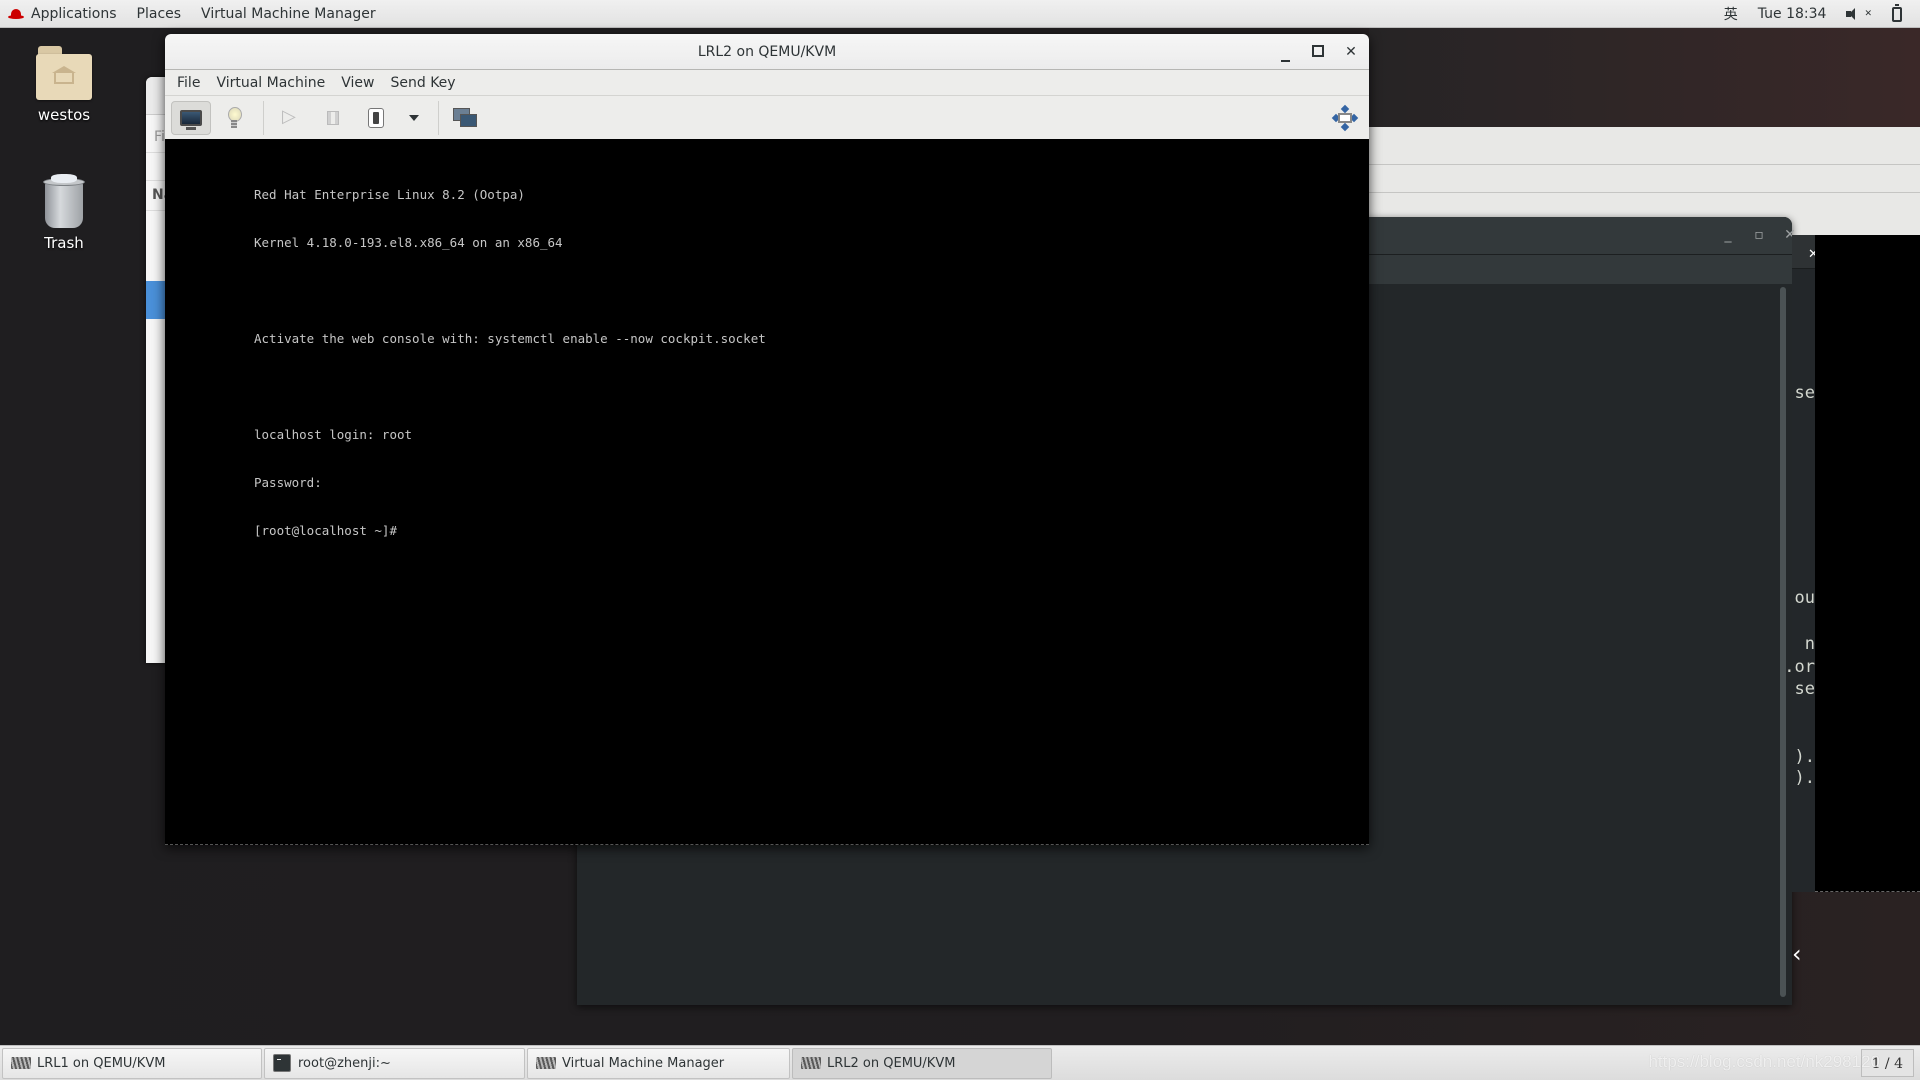 The width and height of the screenshot is (1920, 1080). I want to click on taskbar-item-label: Virtual Machine Manager, so click(643, 1063).